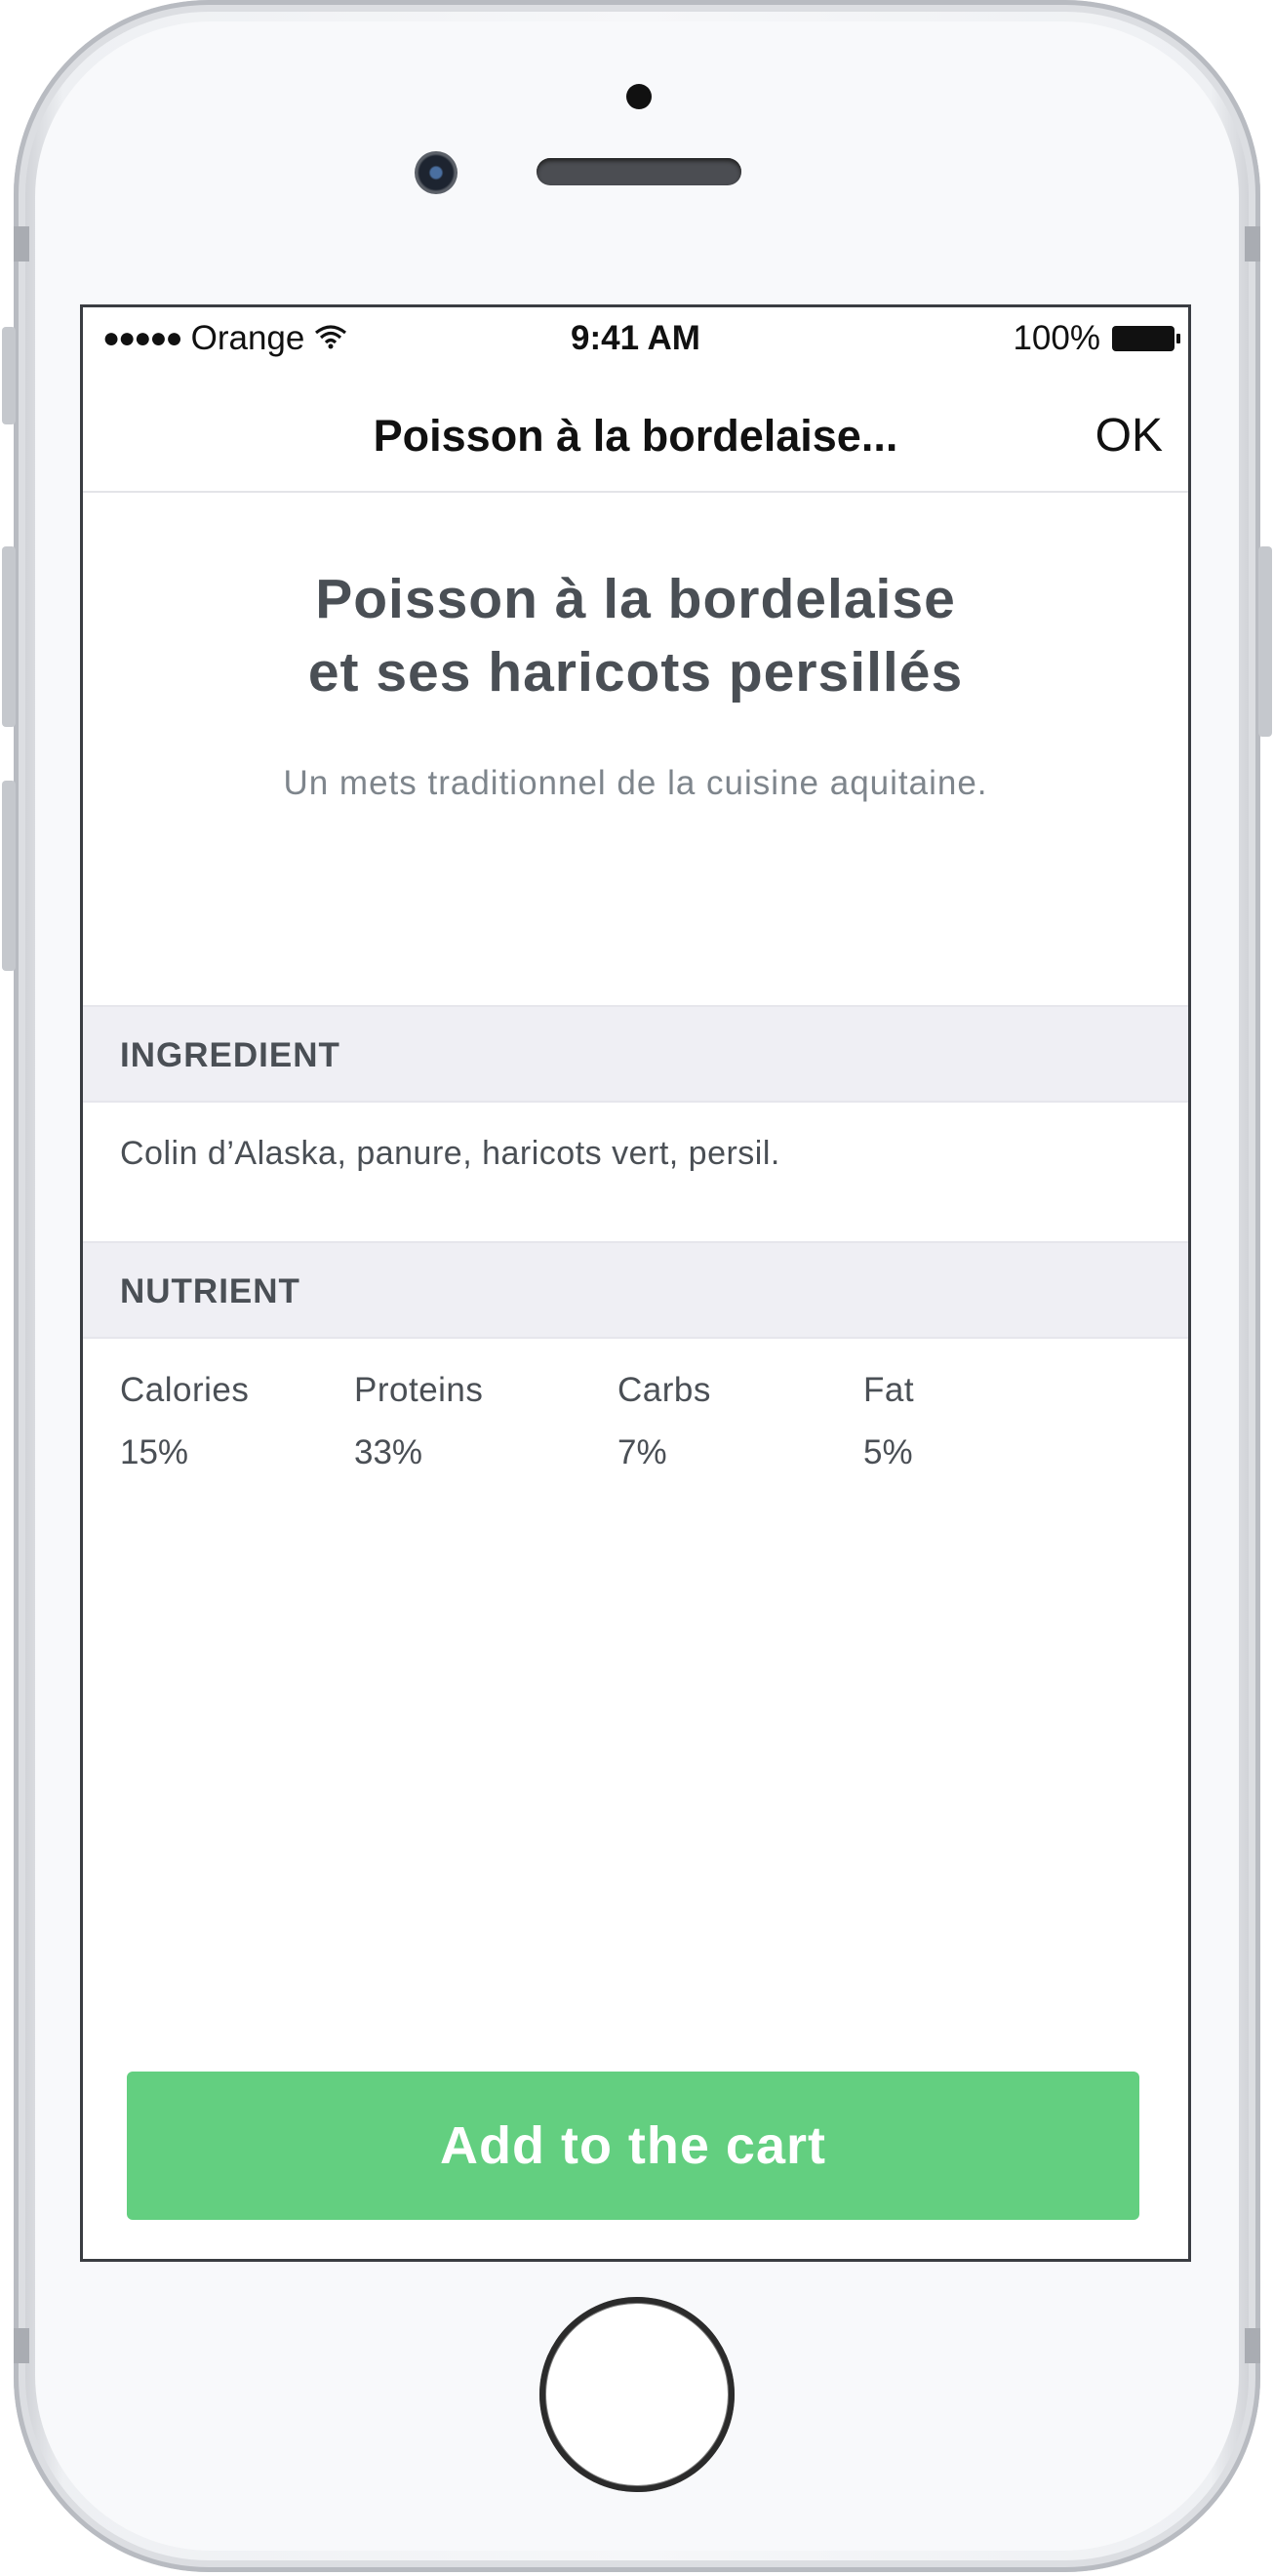 The height and width of the screenshot is (2576, 1274). What do you see at coordinates (635, 1290) in the screenshot?
I see `nutrient-section-header: NUTRIENT` at bounding box center [635, 1290].